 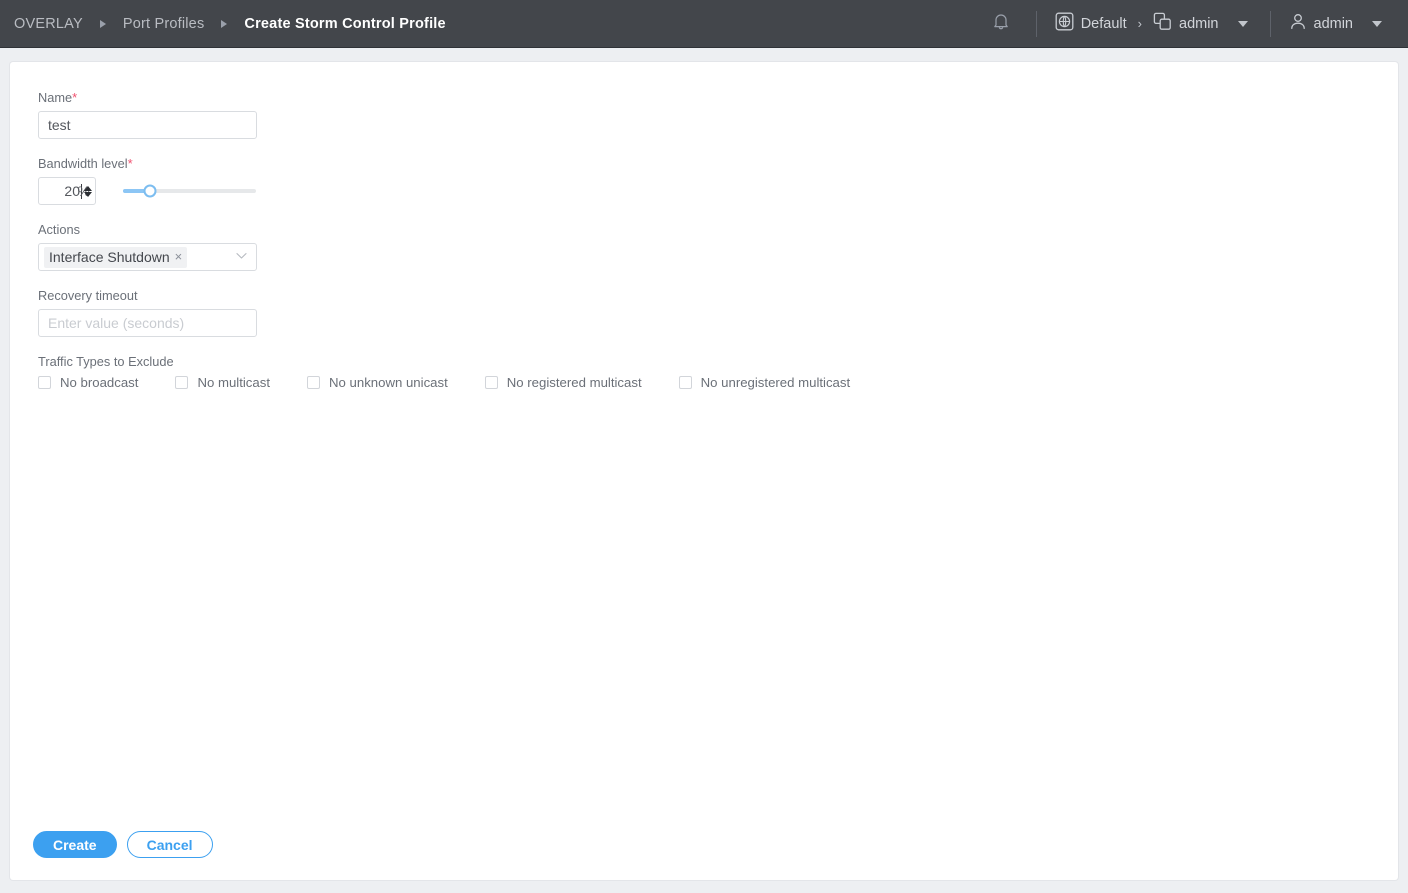 I want to click on close-icon: ×, so click(x=179, y=256).